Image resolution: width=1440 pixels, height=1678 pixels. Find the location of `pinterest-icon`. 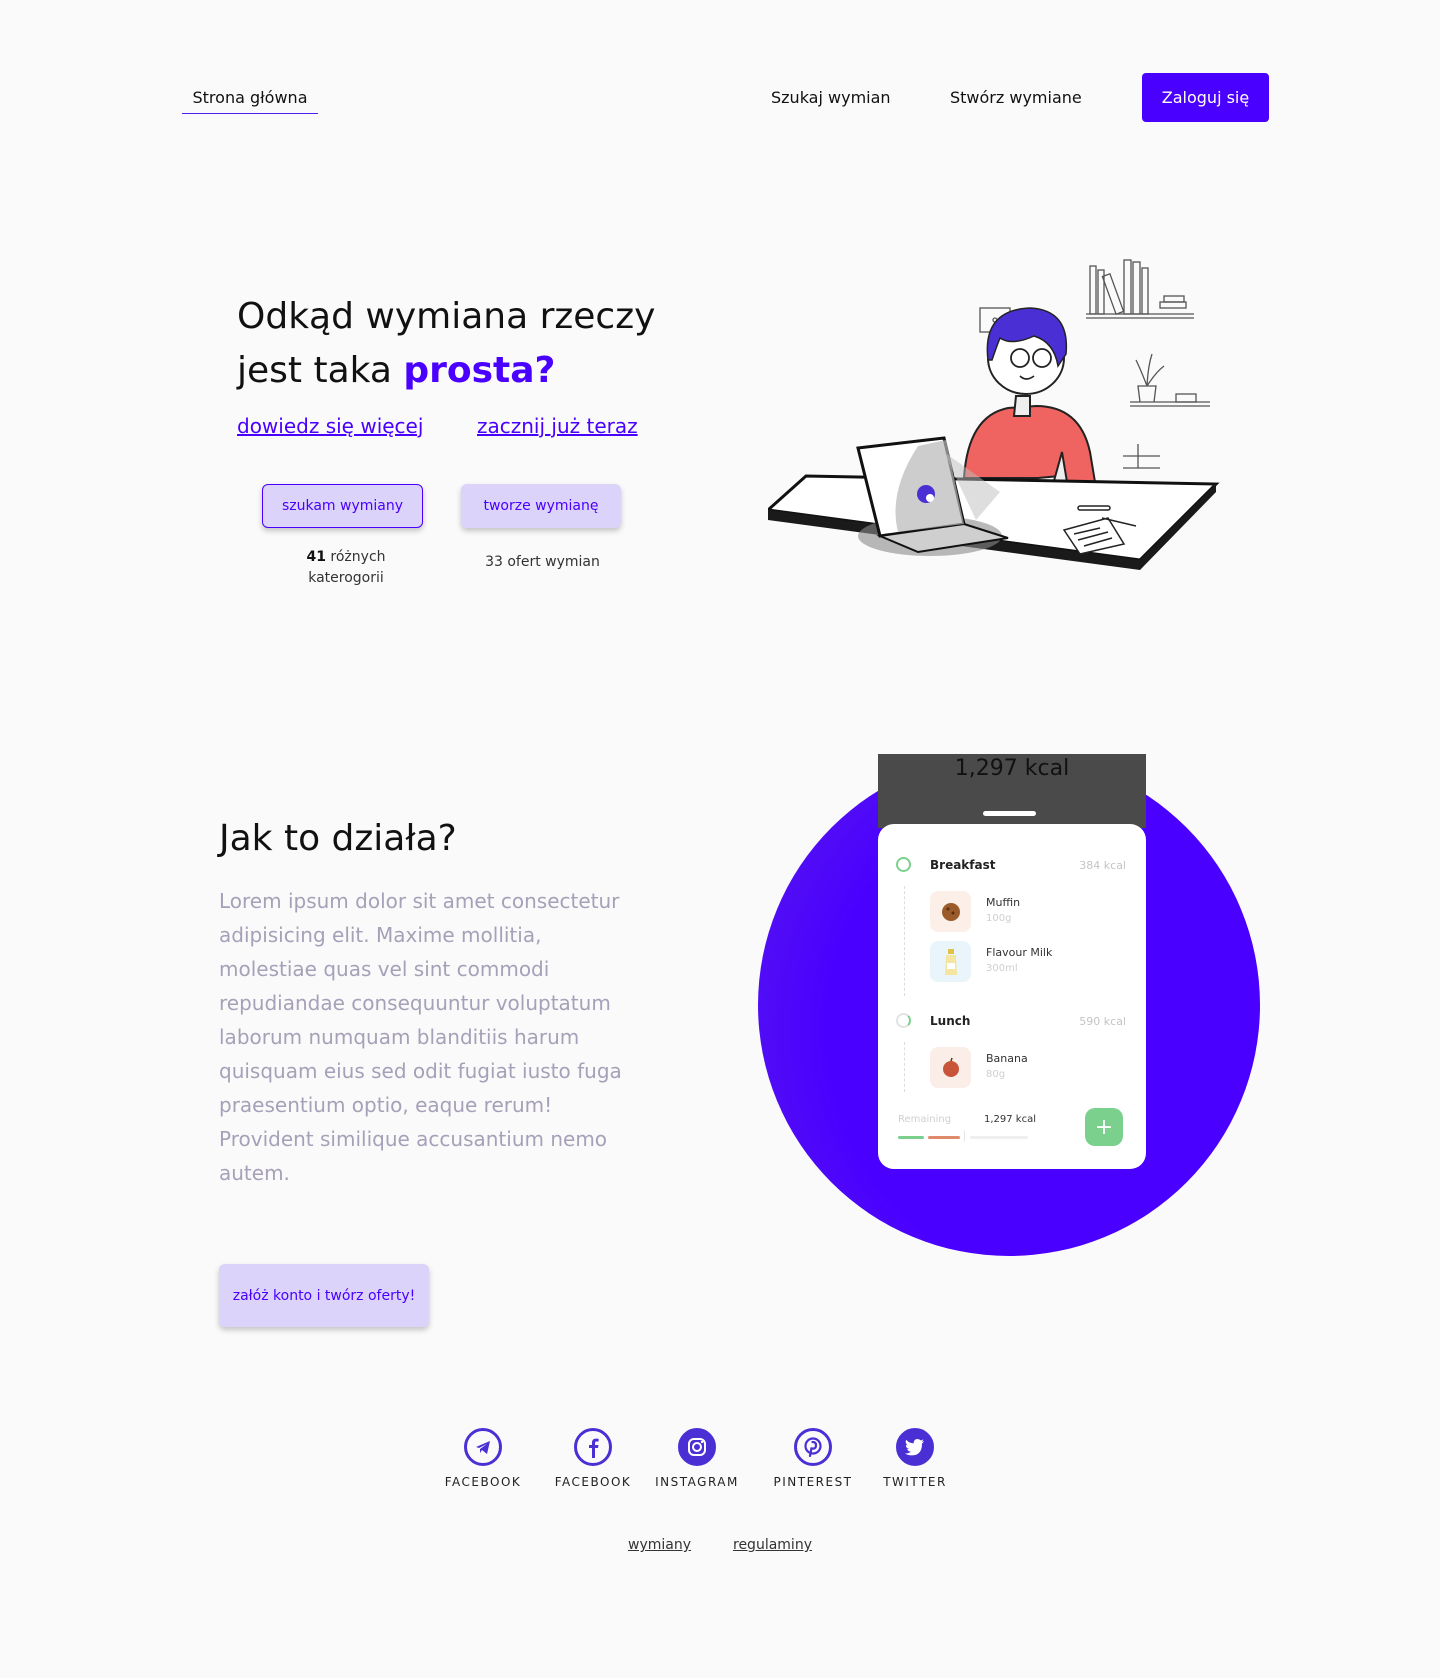

pinterest-icon is located at coordinates (813, 1447).